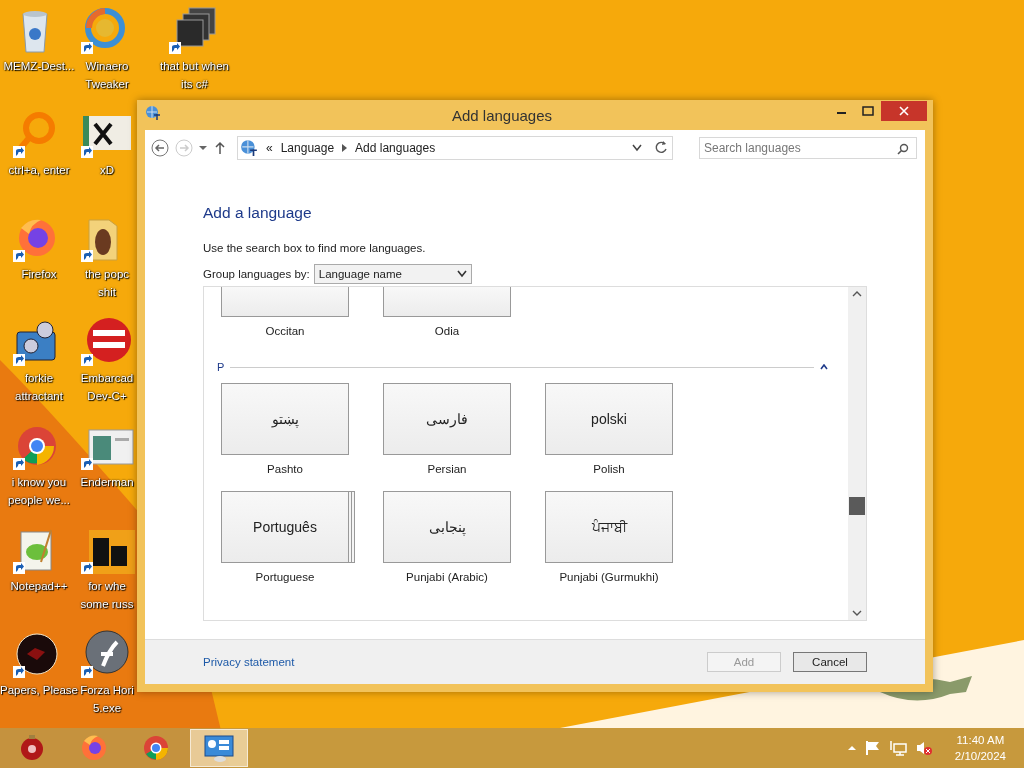 This screenshot has height=768, width=1024. I want to click on scrollbar, so click(857, 453).